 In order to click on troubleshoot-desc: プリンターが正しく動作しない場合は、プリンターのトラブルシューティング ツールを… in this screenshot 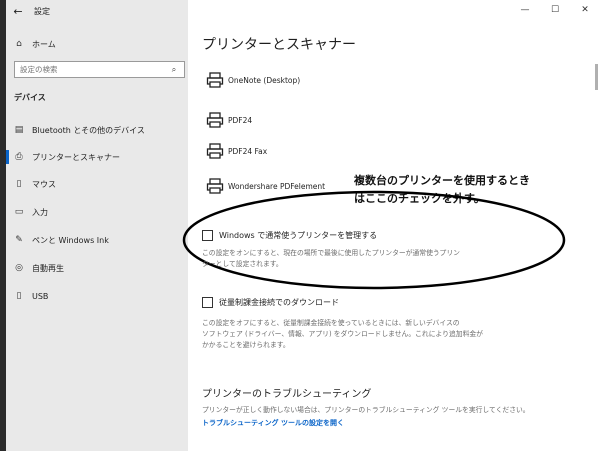, I will do `click(366, 410)`.